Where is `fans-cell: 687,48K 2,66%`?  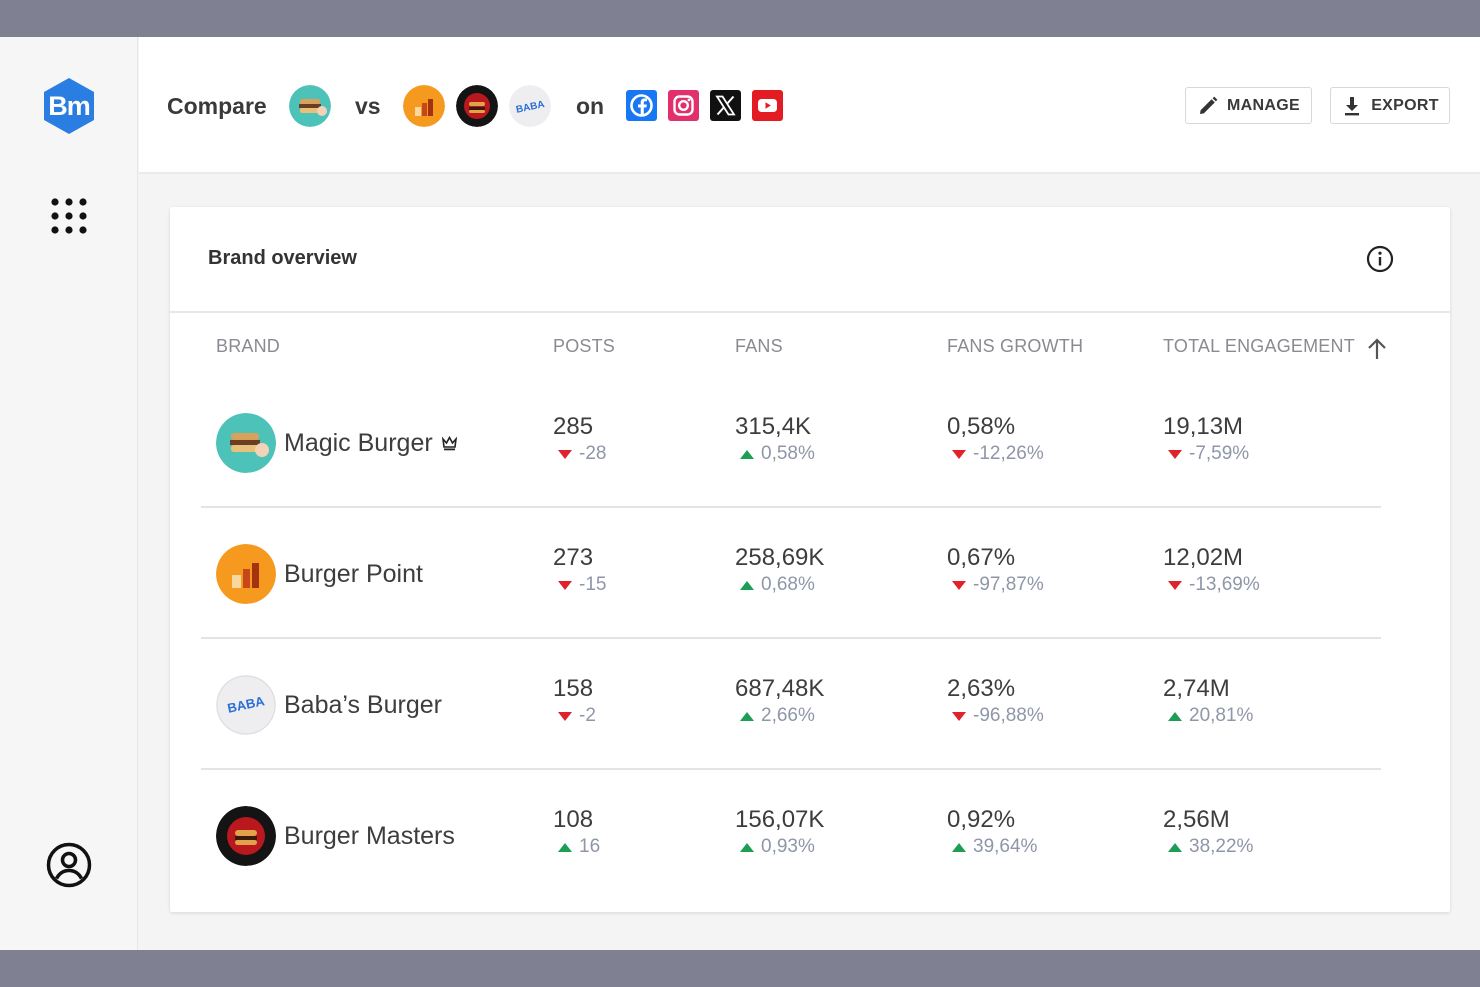 fans-cell: 687,48K 2,66% is located at coordinates (779, 702).